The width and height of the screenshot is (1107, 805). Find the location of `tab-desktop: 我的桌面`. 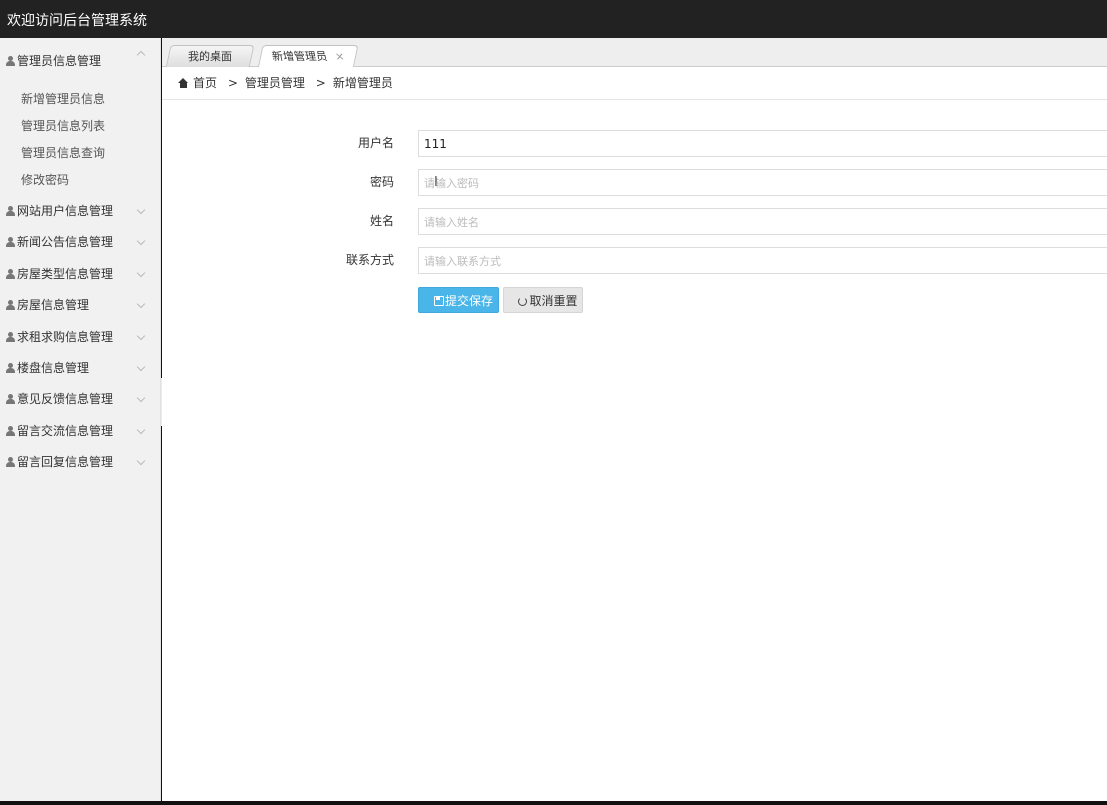

tab-desktop: 我的桌面 is located at coordinates (210, 56).